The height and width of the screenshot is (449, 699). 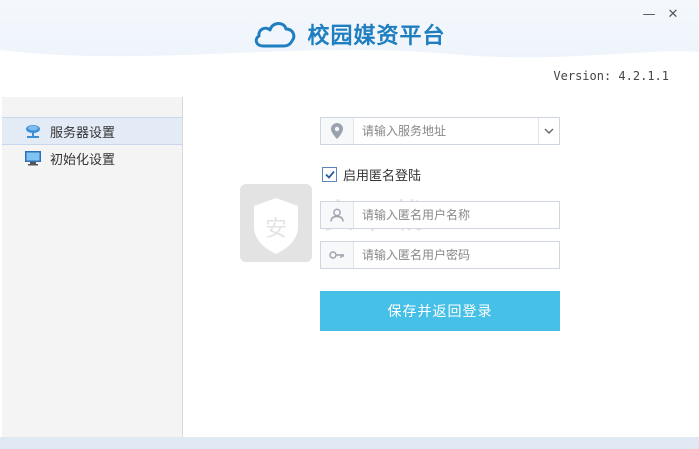 I want to click on sidebar-item-server-settings: 服务器设置, so click(x=92, y=131).